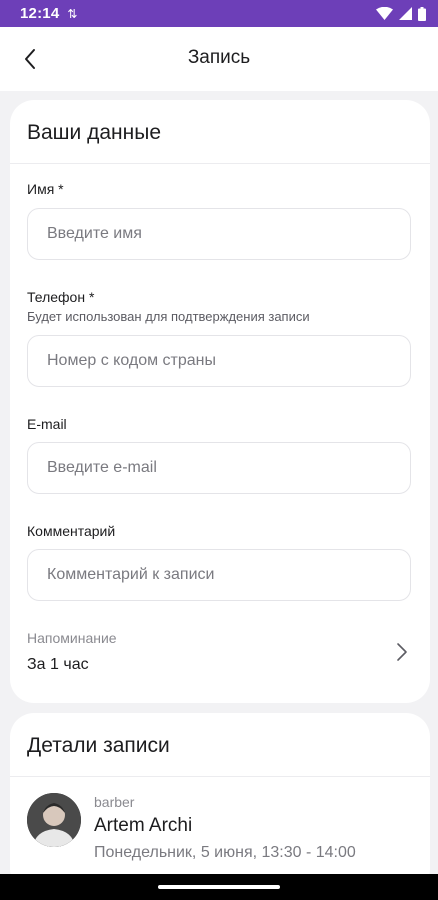 The width and height of the screenshot is (438, 900). I want to click on avatar, so click(54, 820).